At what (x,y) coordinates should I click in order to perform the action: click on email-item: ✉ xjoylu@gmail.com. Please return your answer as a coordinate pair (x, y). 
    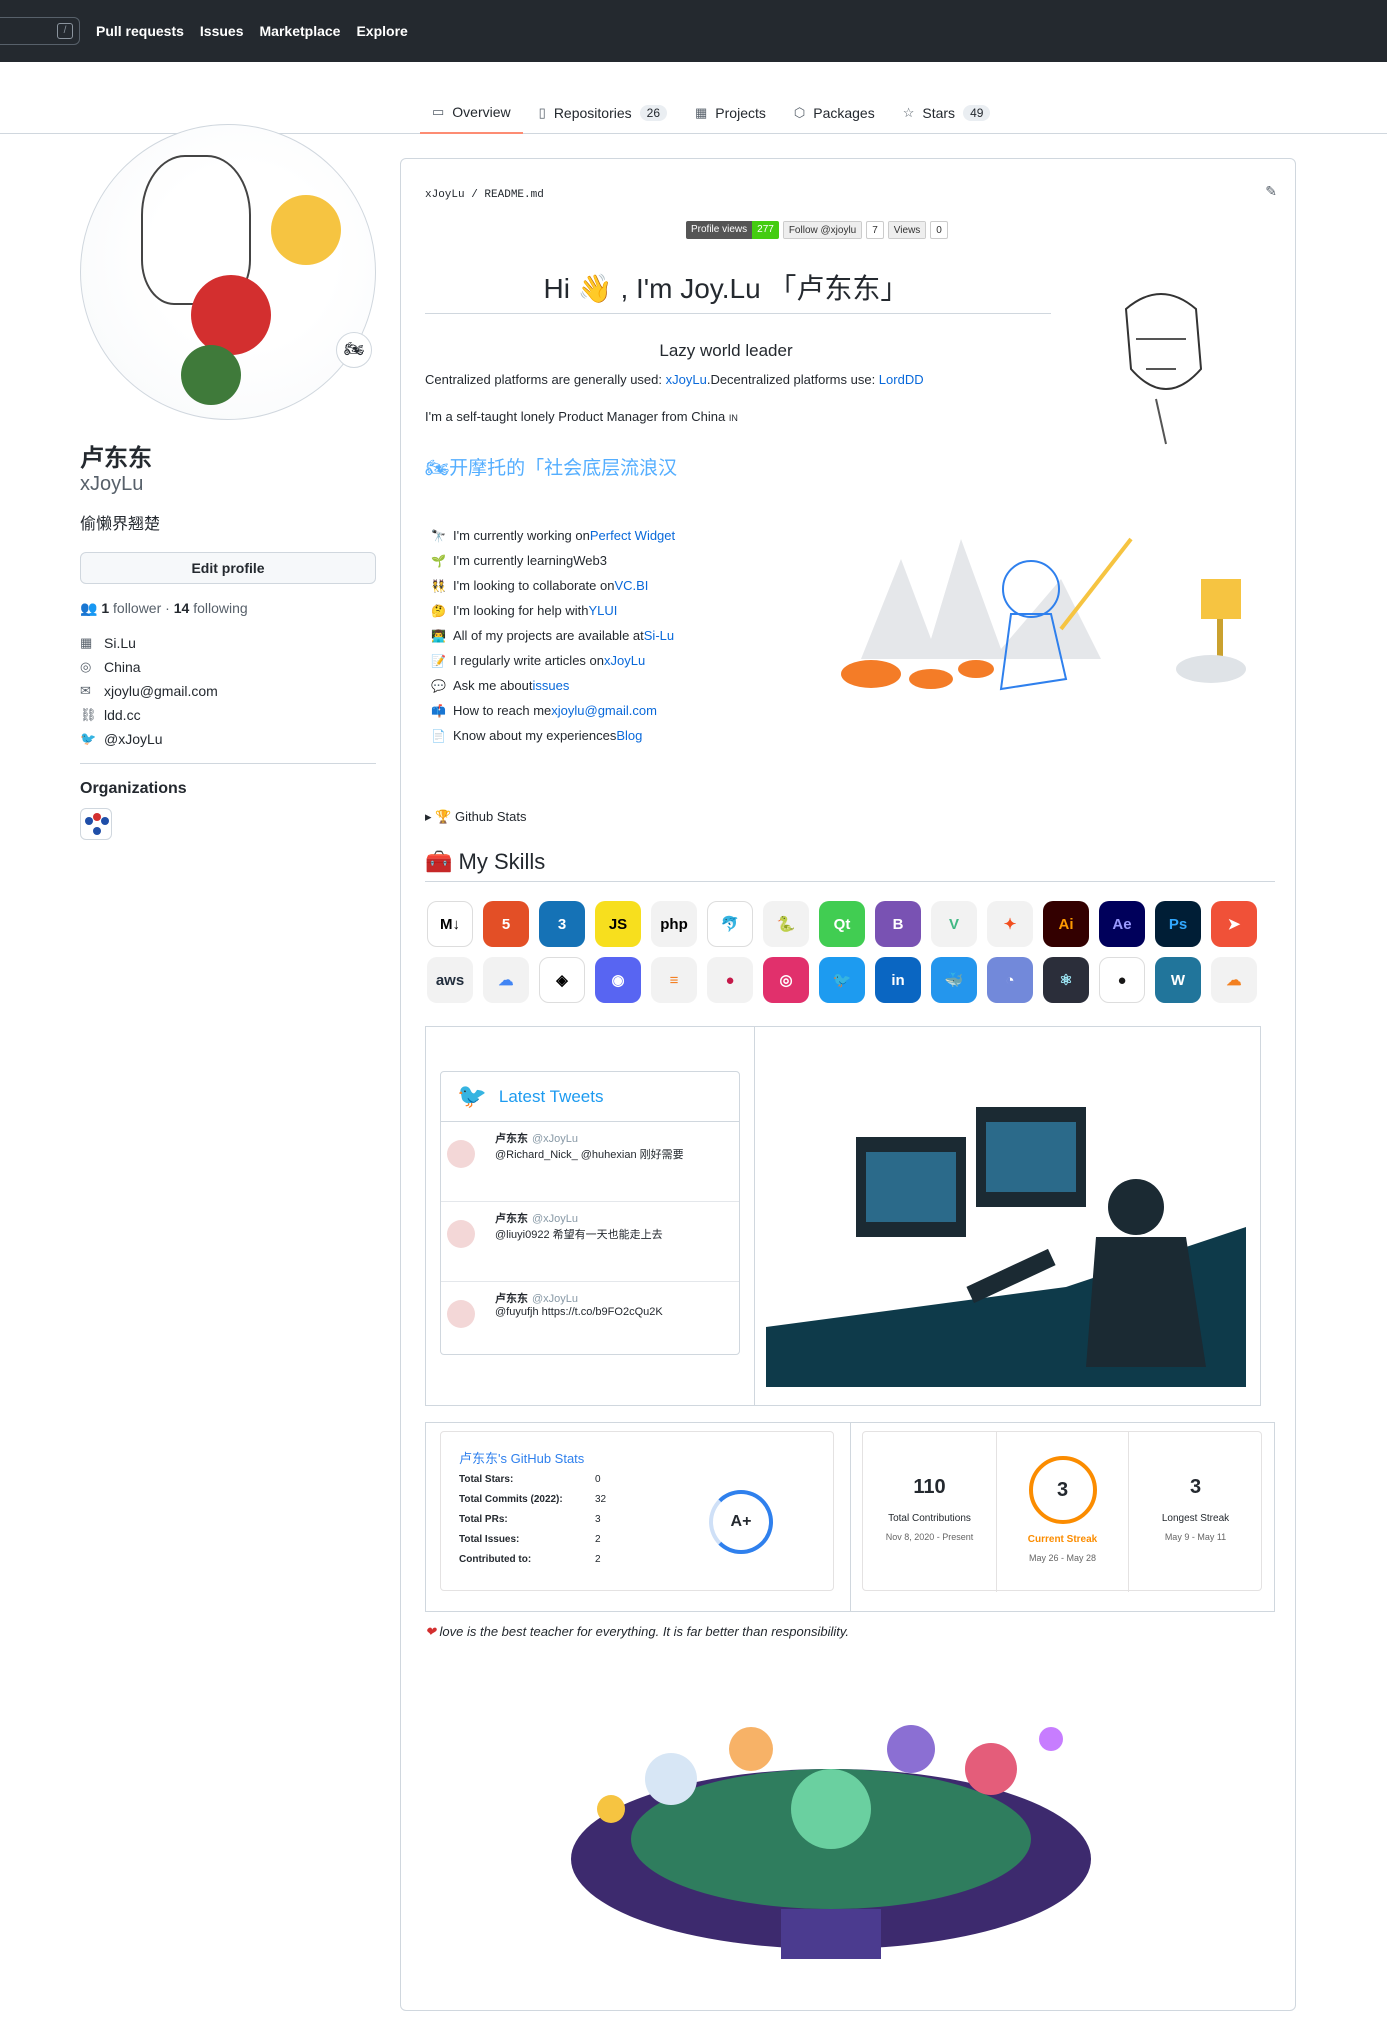
    Looking at the image, I should click on (228, 691).